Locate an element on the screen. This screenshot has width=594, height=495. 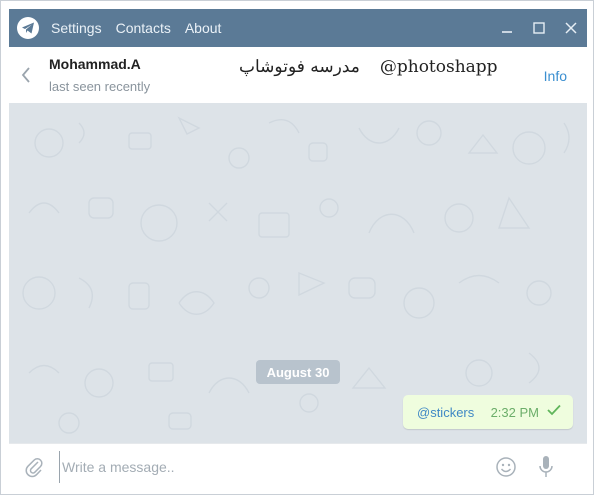
paperclip-icon is located at coordinates (34, 468).